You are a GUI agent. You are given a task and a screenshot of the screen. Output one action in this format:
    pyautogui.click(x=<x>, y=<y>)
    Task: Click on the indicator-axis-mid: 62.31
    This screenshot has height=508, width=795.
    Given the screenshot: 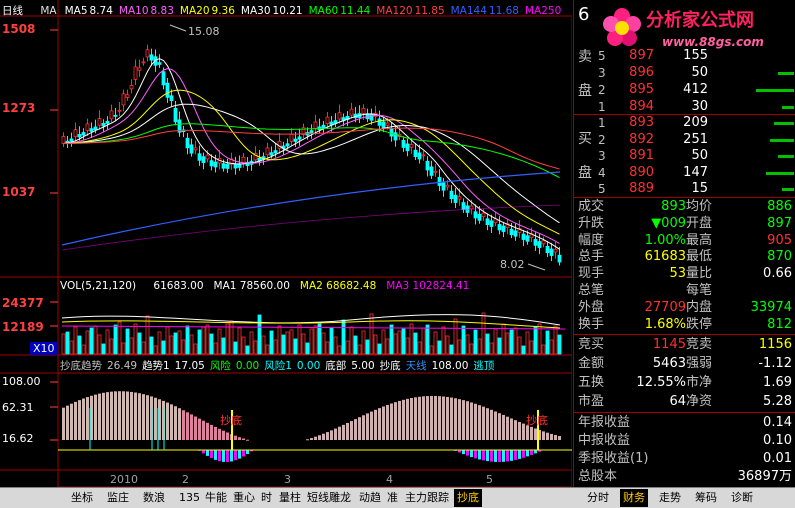 What is the action you would take?
    pyautogui.click(x=18, y=407)
    